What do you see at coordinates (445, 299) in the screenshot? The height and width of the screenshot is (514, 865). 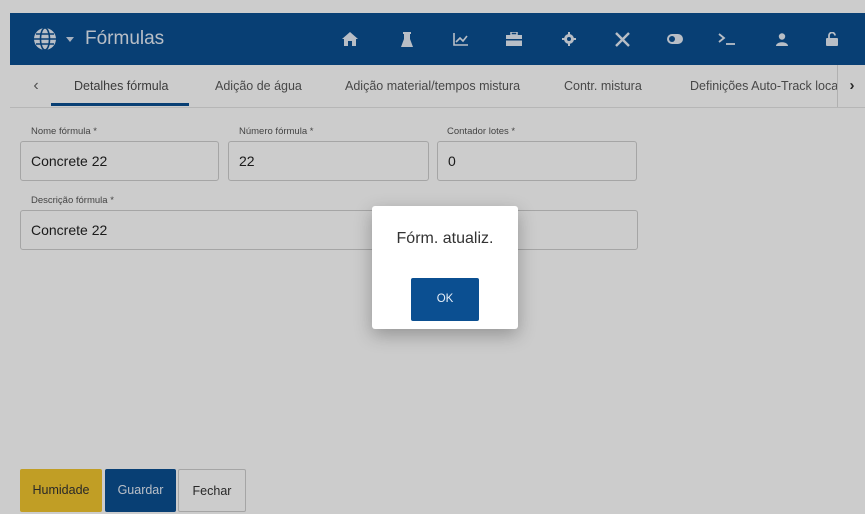 I see `ok-button: OK` at bounding box center [445, 299].